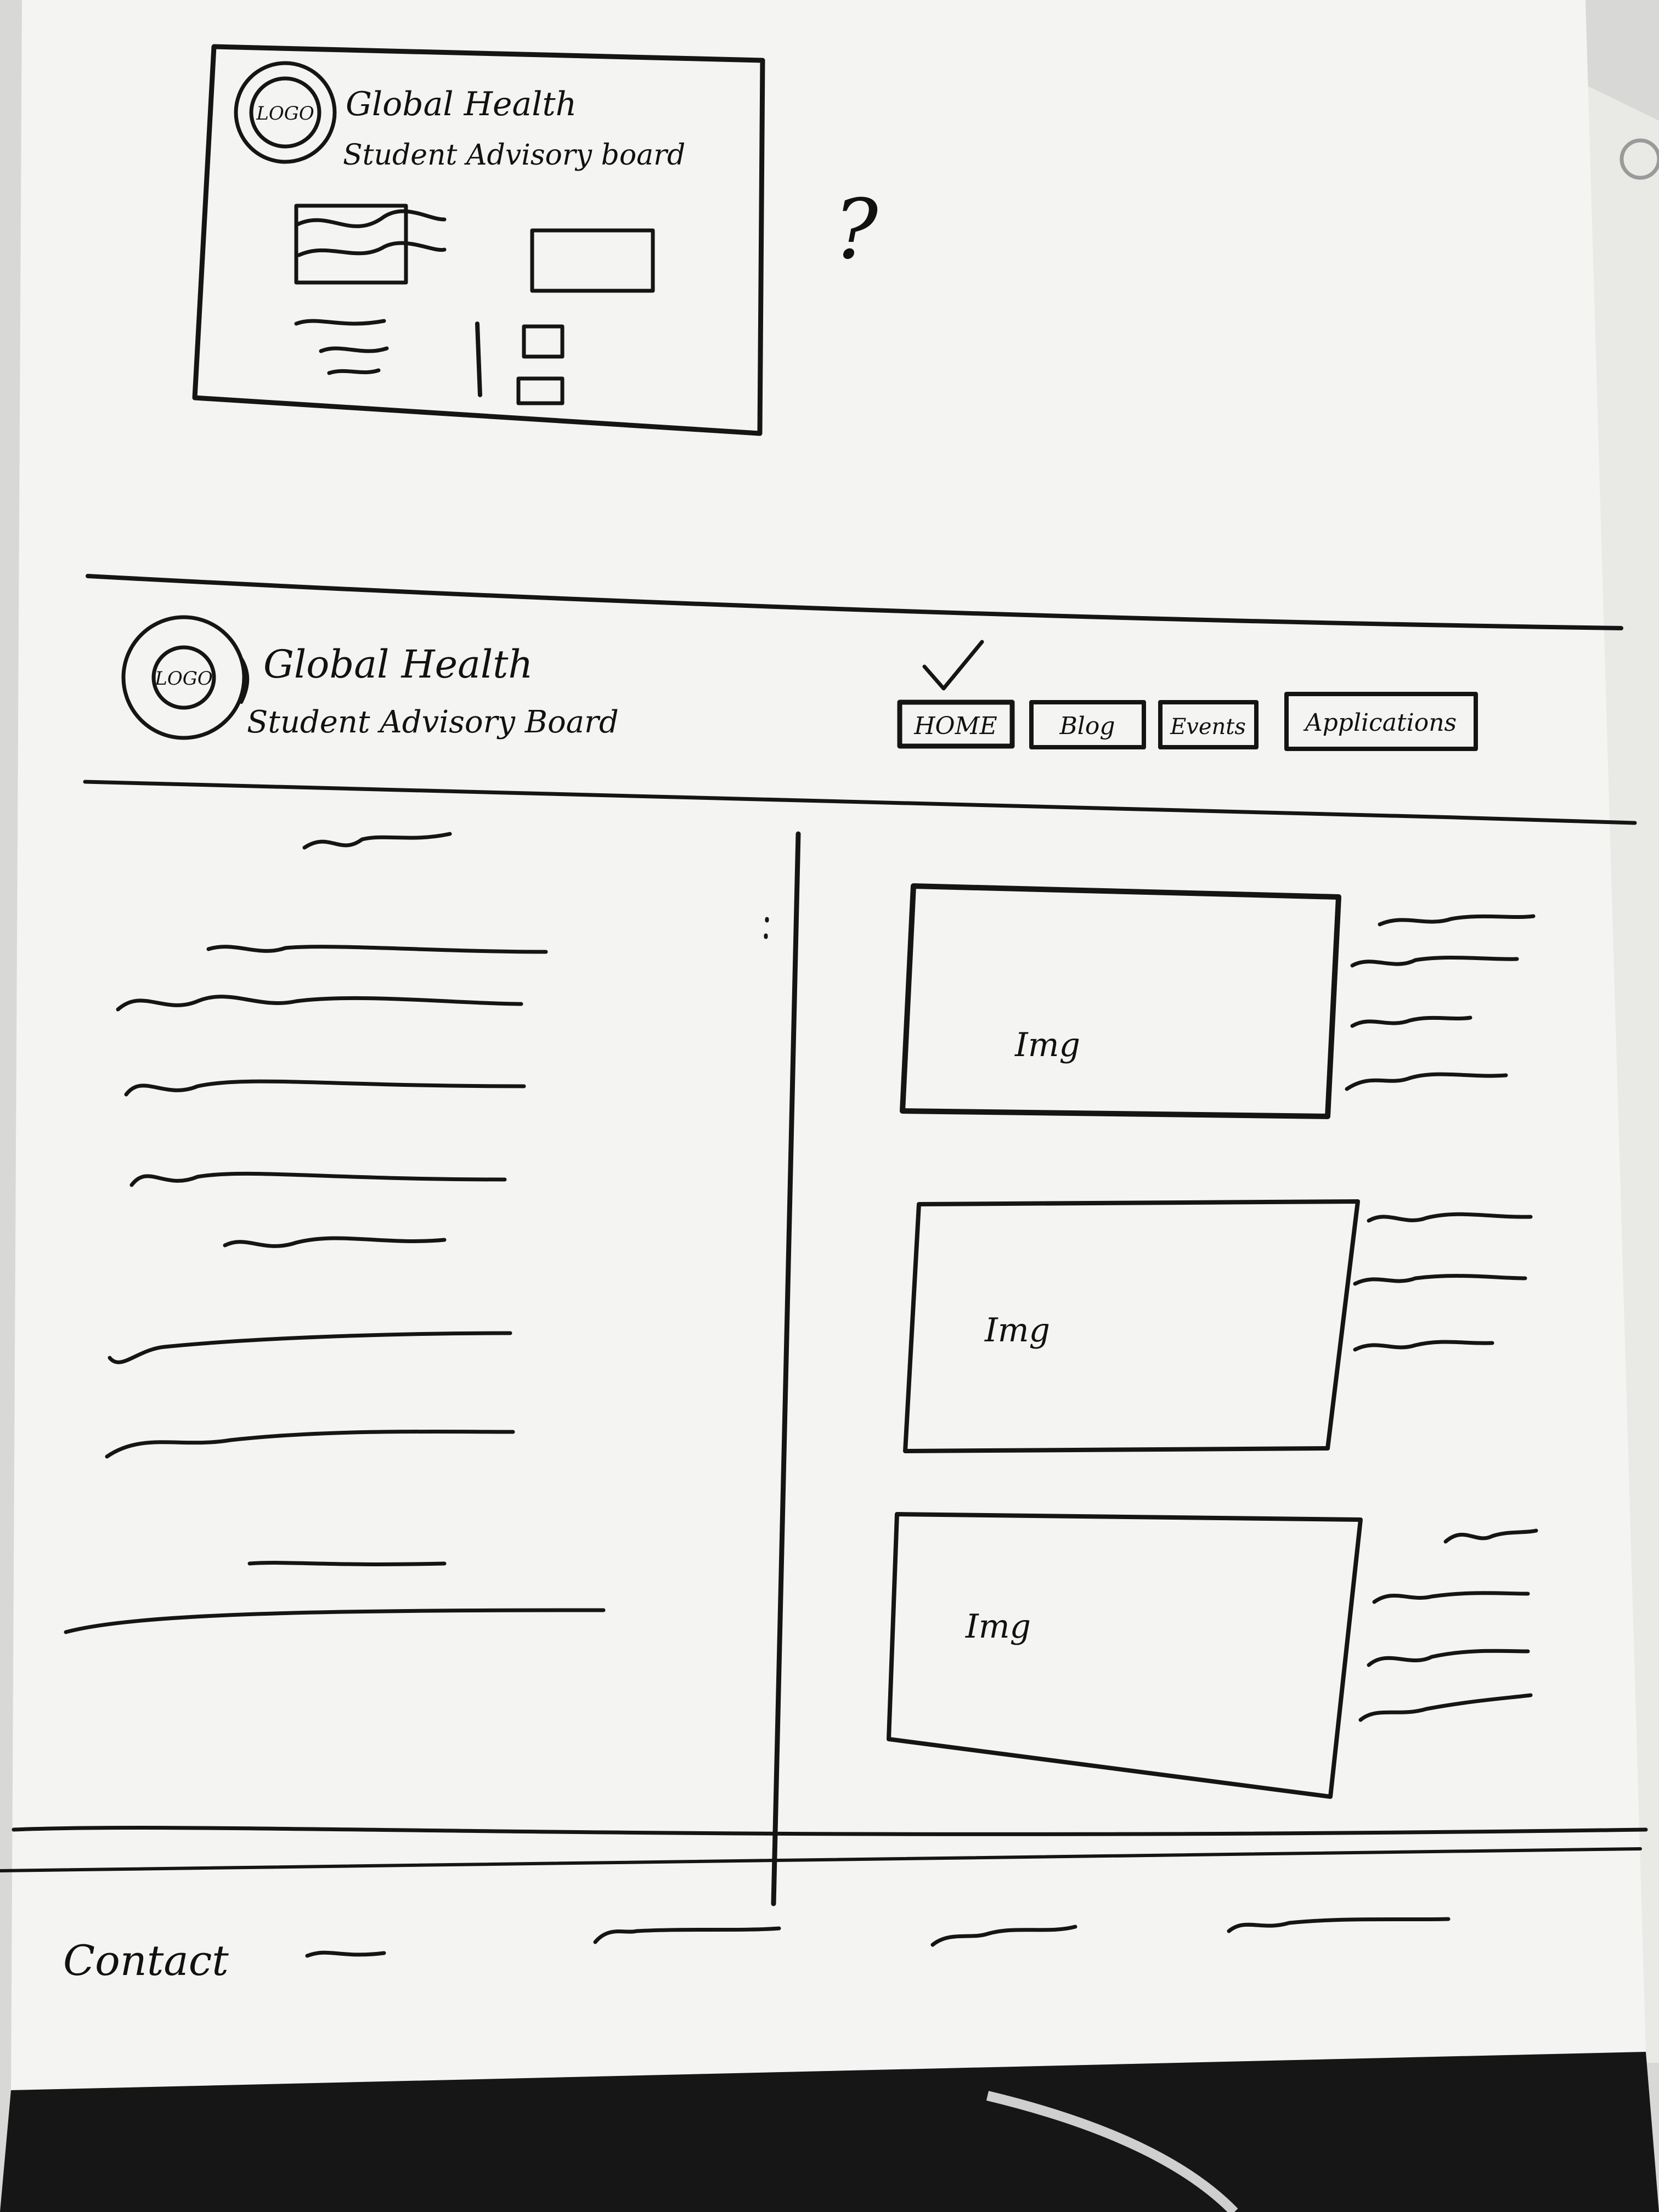 The width and height of the screenshot is (1659, 2212). What do you see at coordinates (1047, 1045) in the screenshot?
I see `image-card-1-label: Img` at bounding box center [1047, 1045].